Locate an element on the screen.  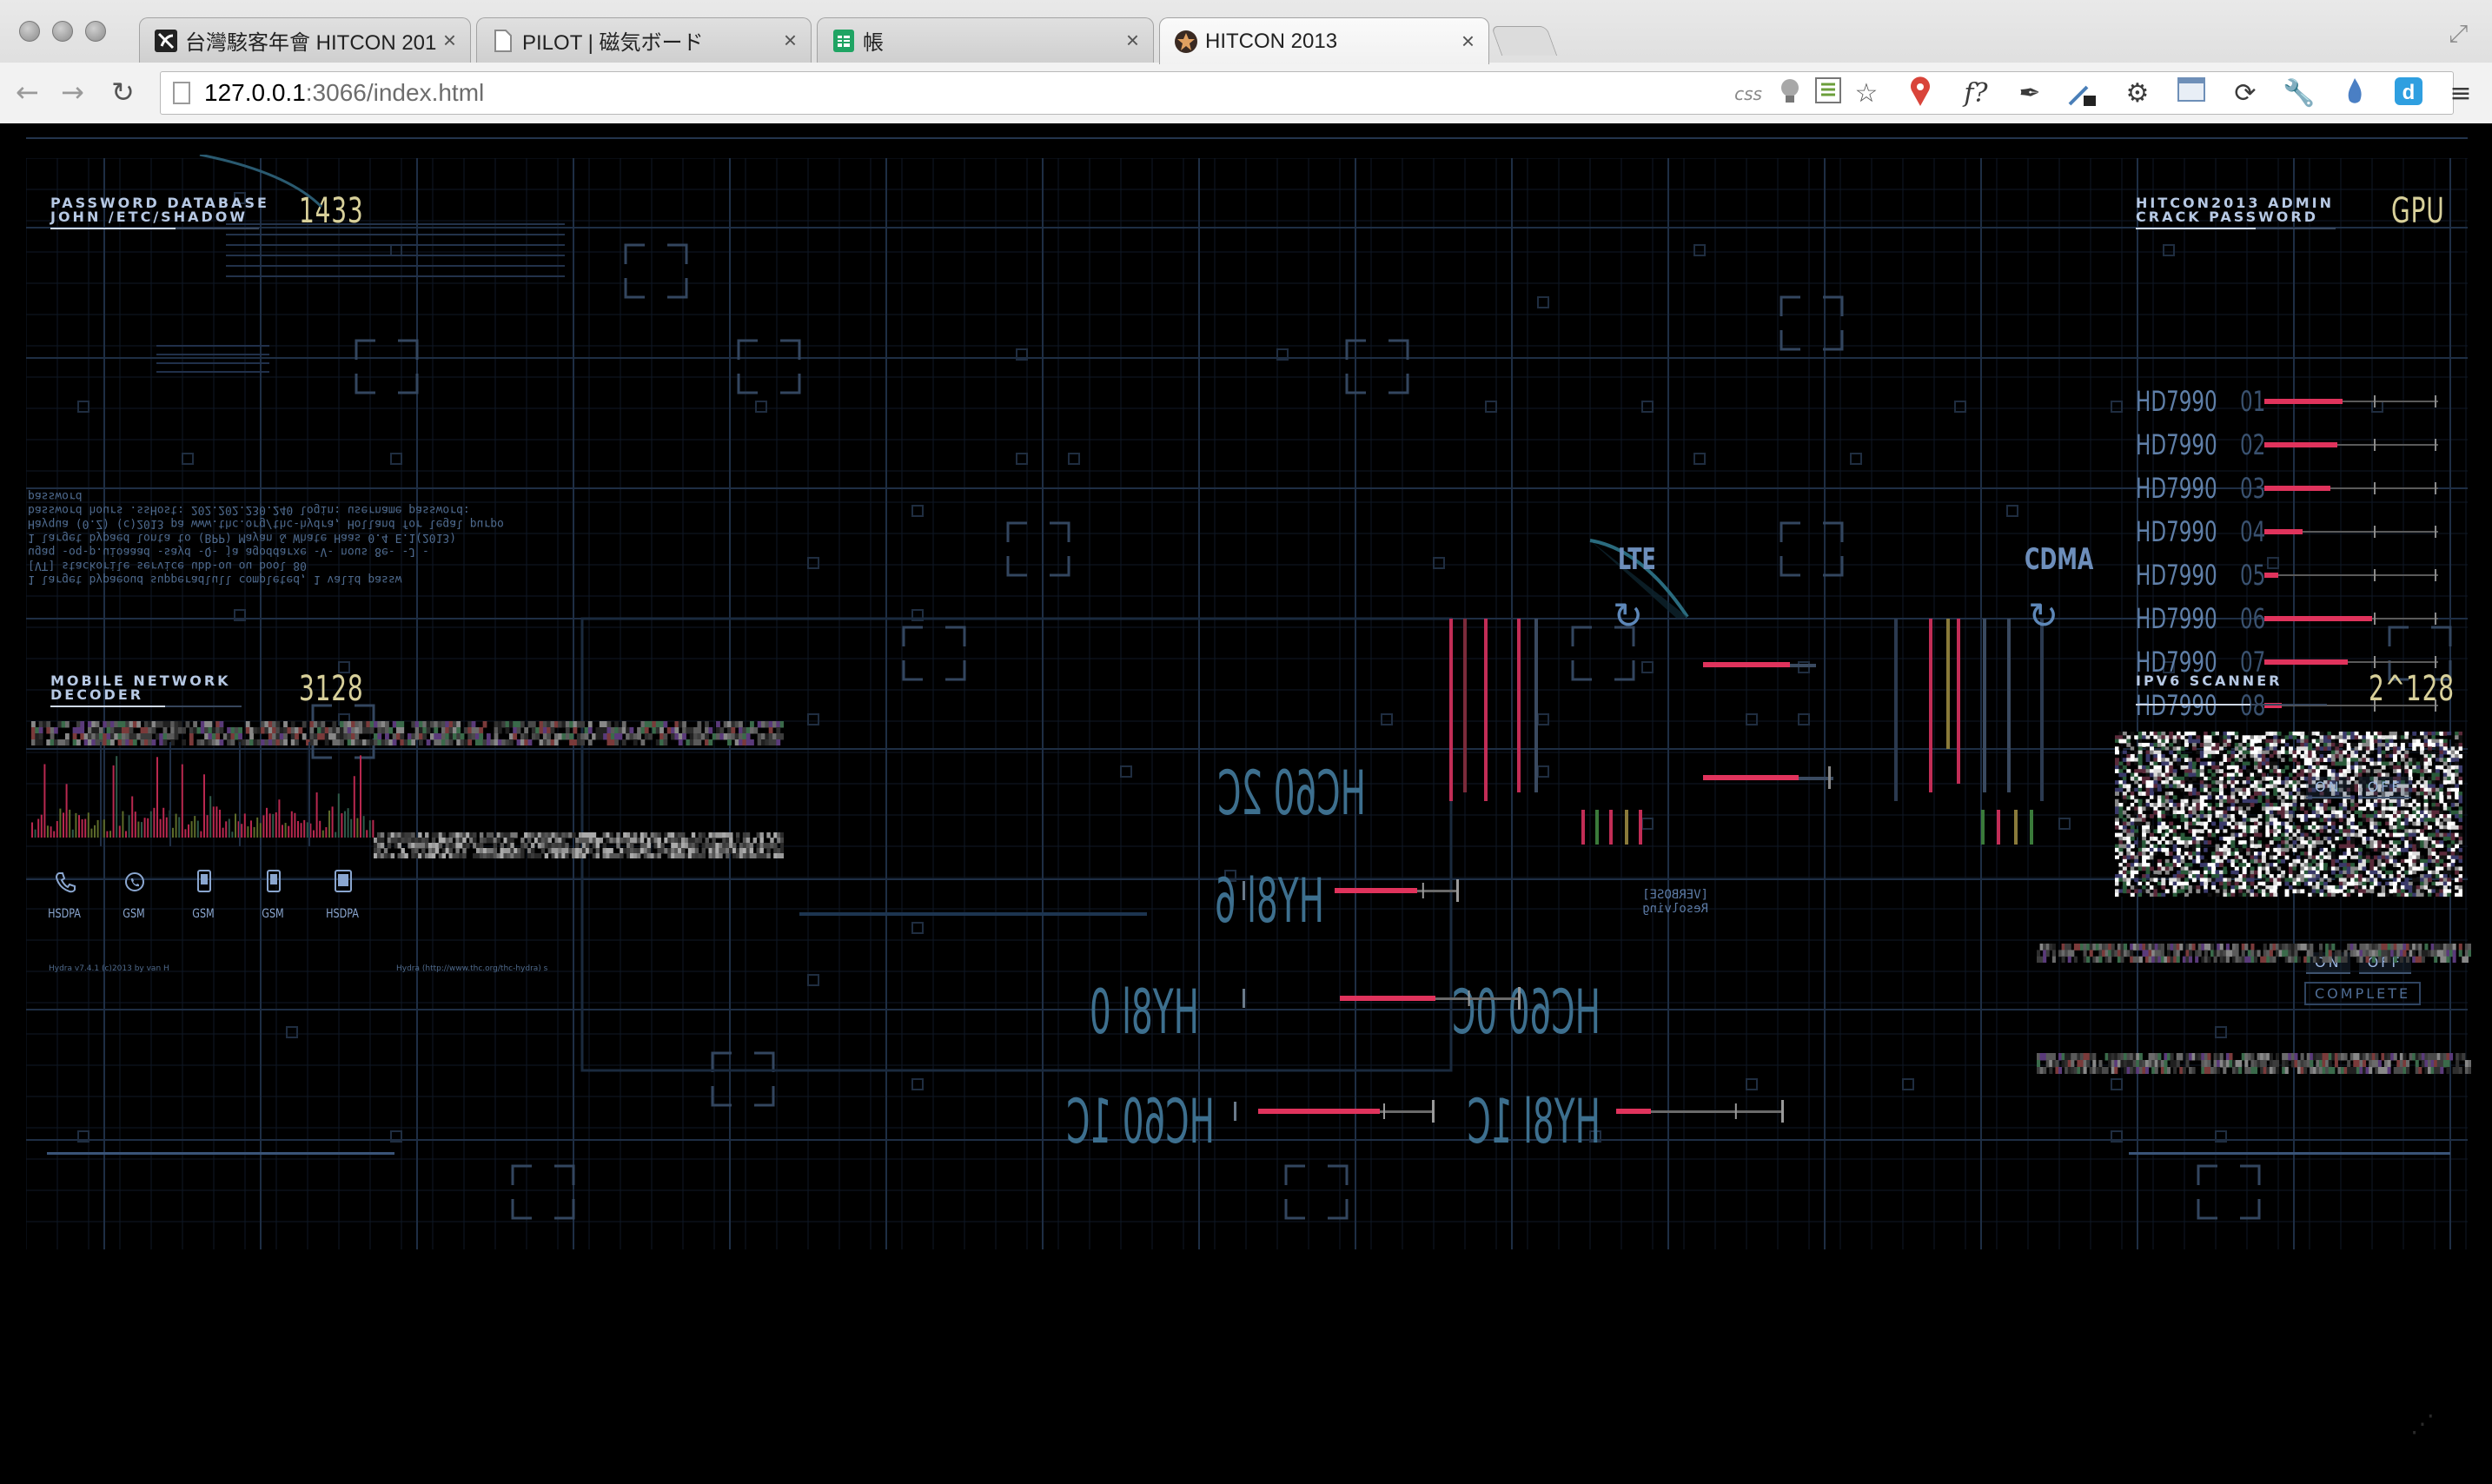
map-pin-icon is located at coordinates (1920, 93).